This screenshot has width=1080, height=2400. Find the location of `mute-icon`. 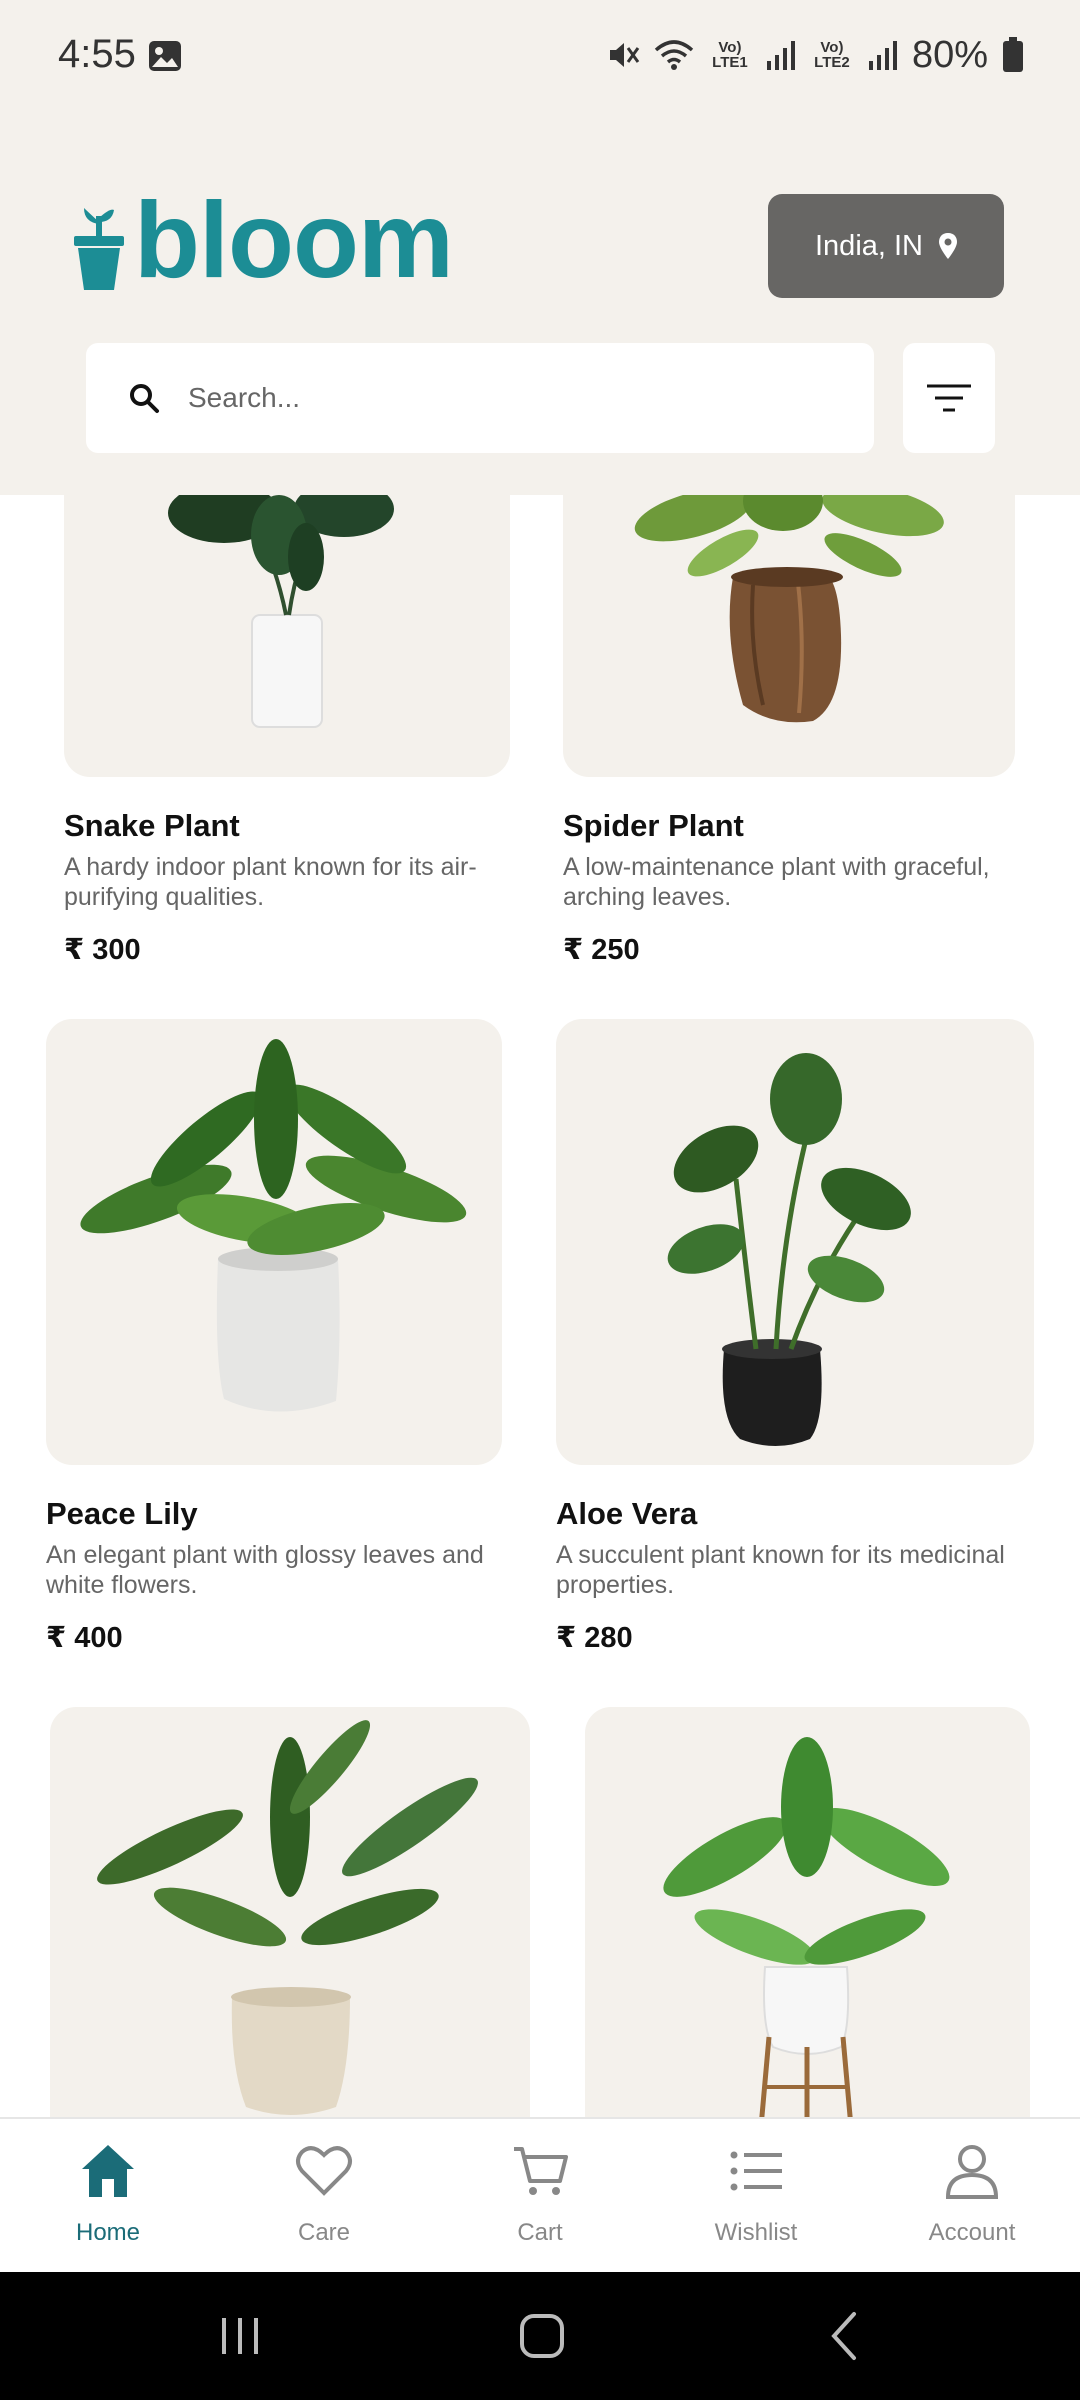

mute-icon is located at coordinates (624, 55).